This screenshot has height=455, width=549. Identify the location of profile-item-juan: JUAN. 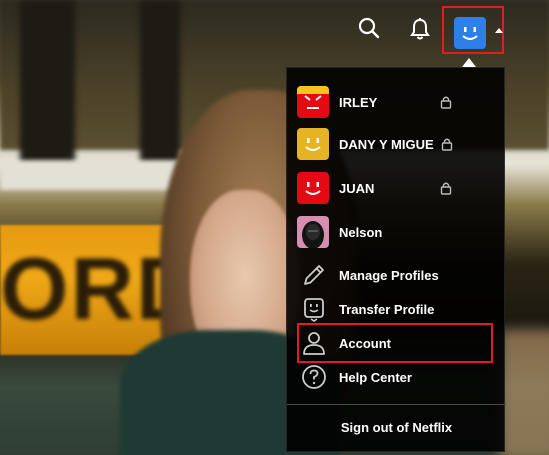
(396, 188).